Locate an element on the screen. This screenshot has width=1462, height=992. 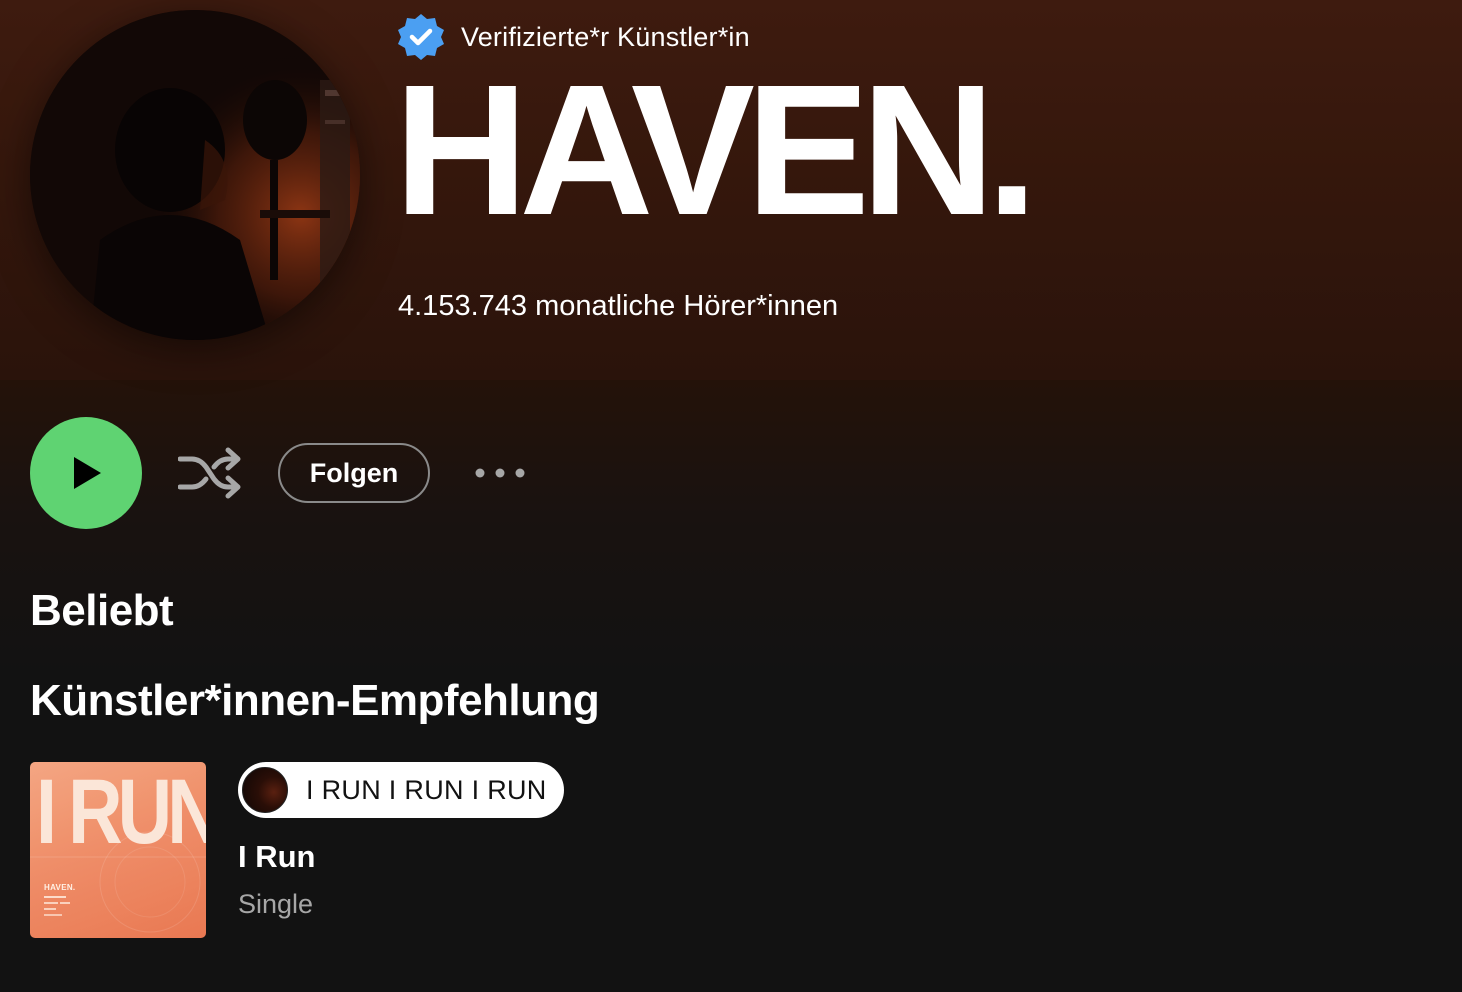
artist-avatar is located at coordinates (195, 175).